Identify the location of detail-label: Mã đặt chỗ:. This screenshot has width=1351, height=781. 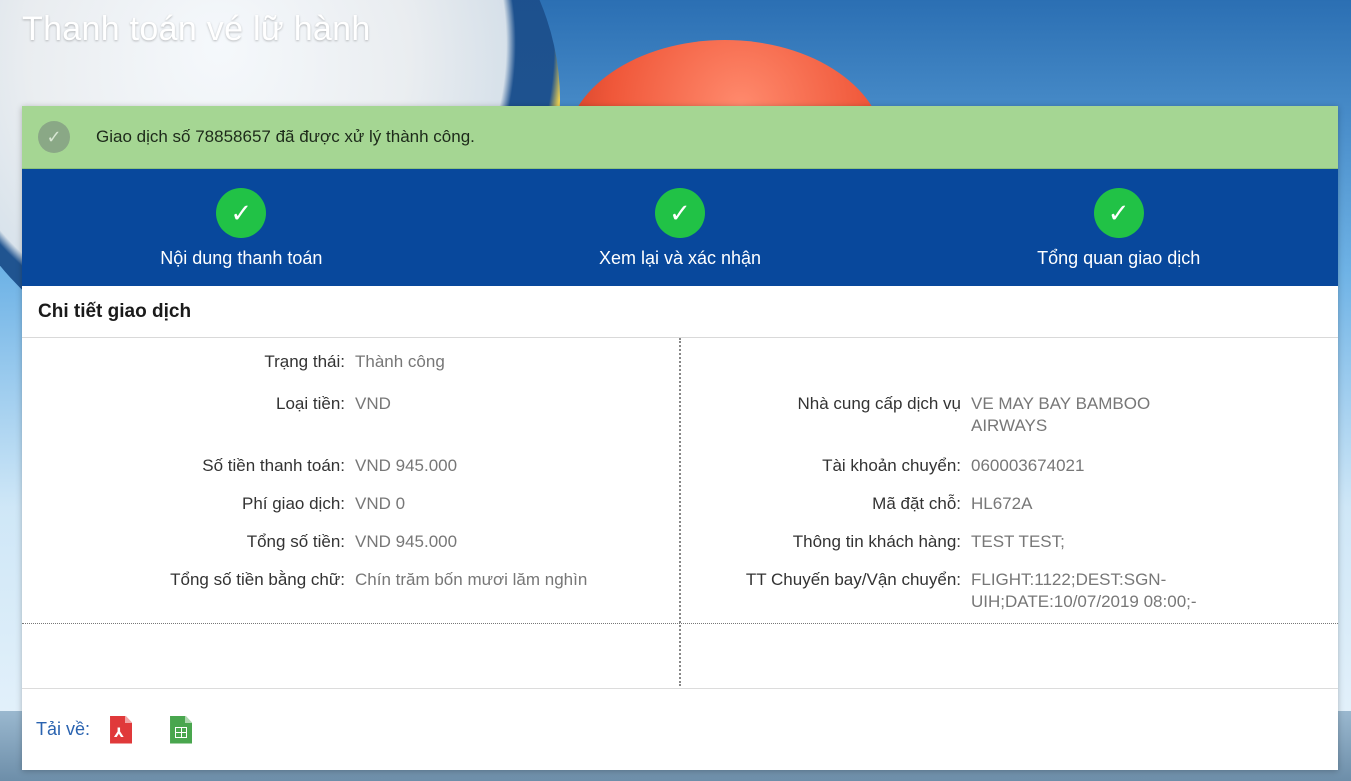
(916, 503).